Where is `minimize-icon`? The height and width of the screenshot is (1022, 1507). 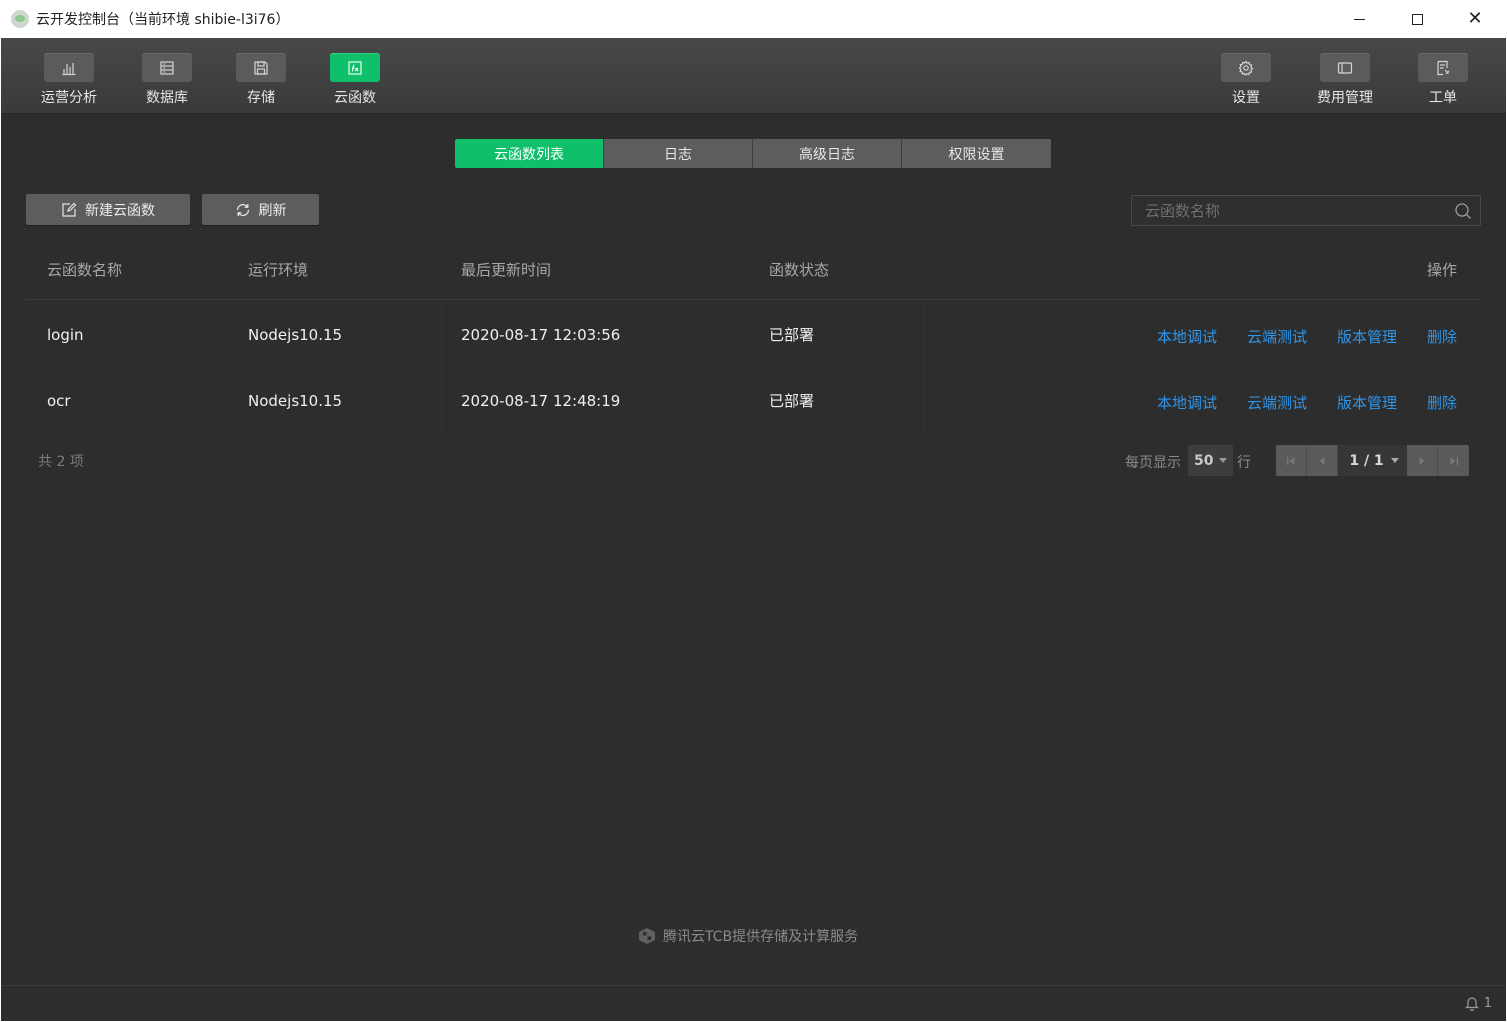
minimize-icon is located at coordinates (1359, 19).